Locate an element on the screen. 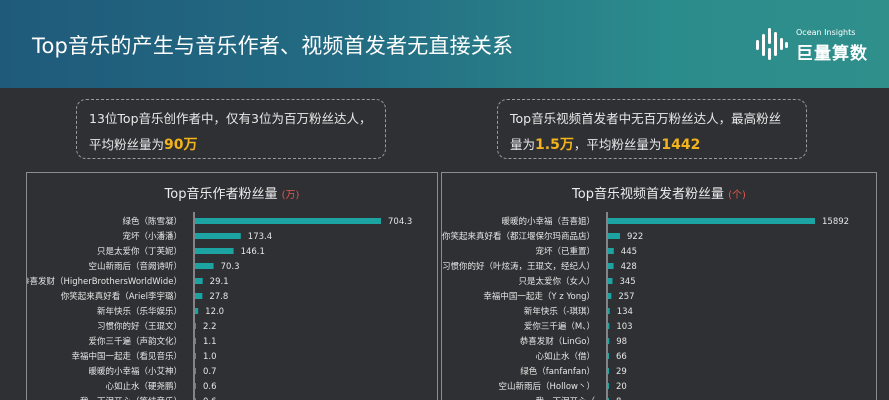  brand-logo: Ocean Insights 巨量算数 is located at coordinates (818, 44).